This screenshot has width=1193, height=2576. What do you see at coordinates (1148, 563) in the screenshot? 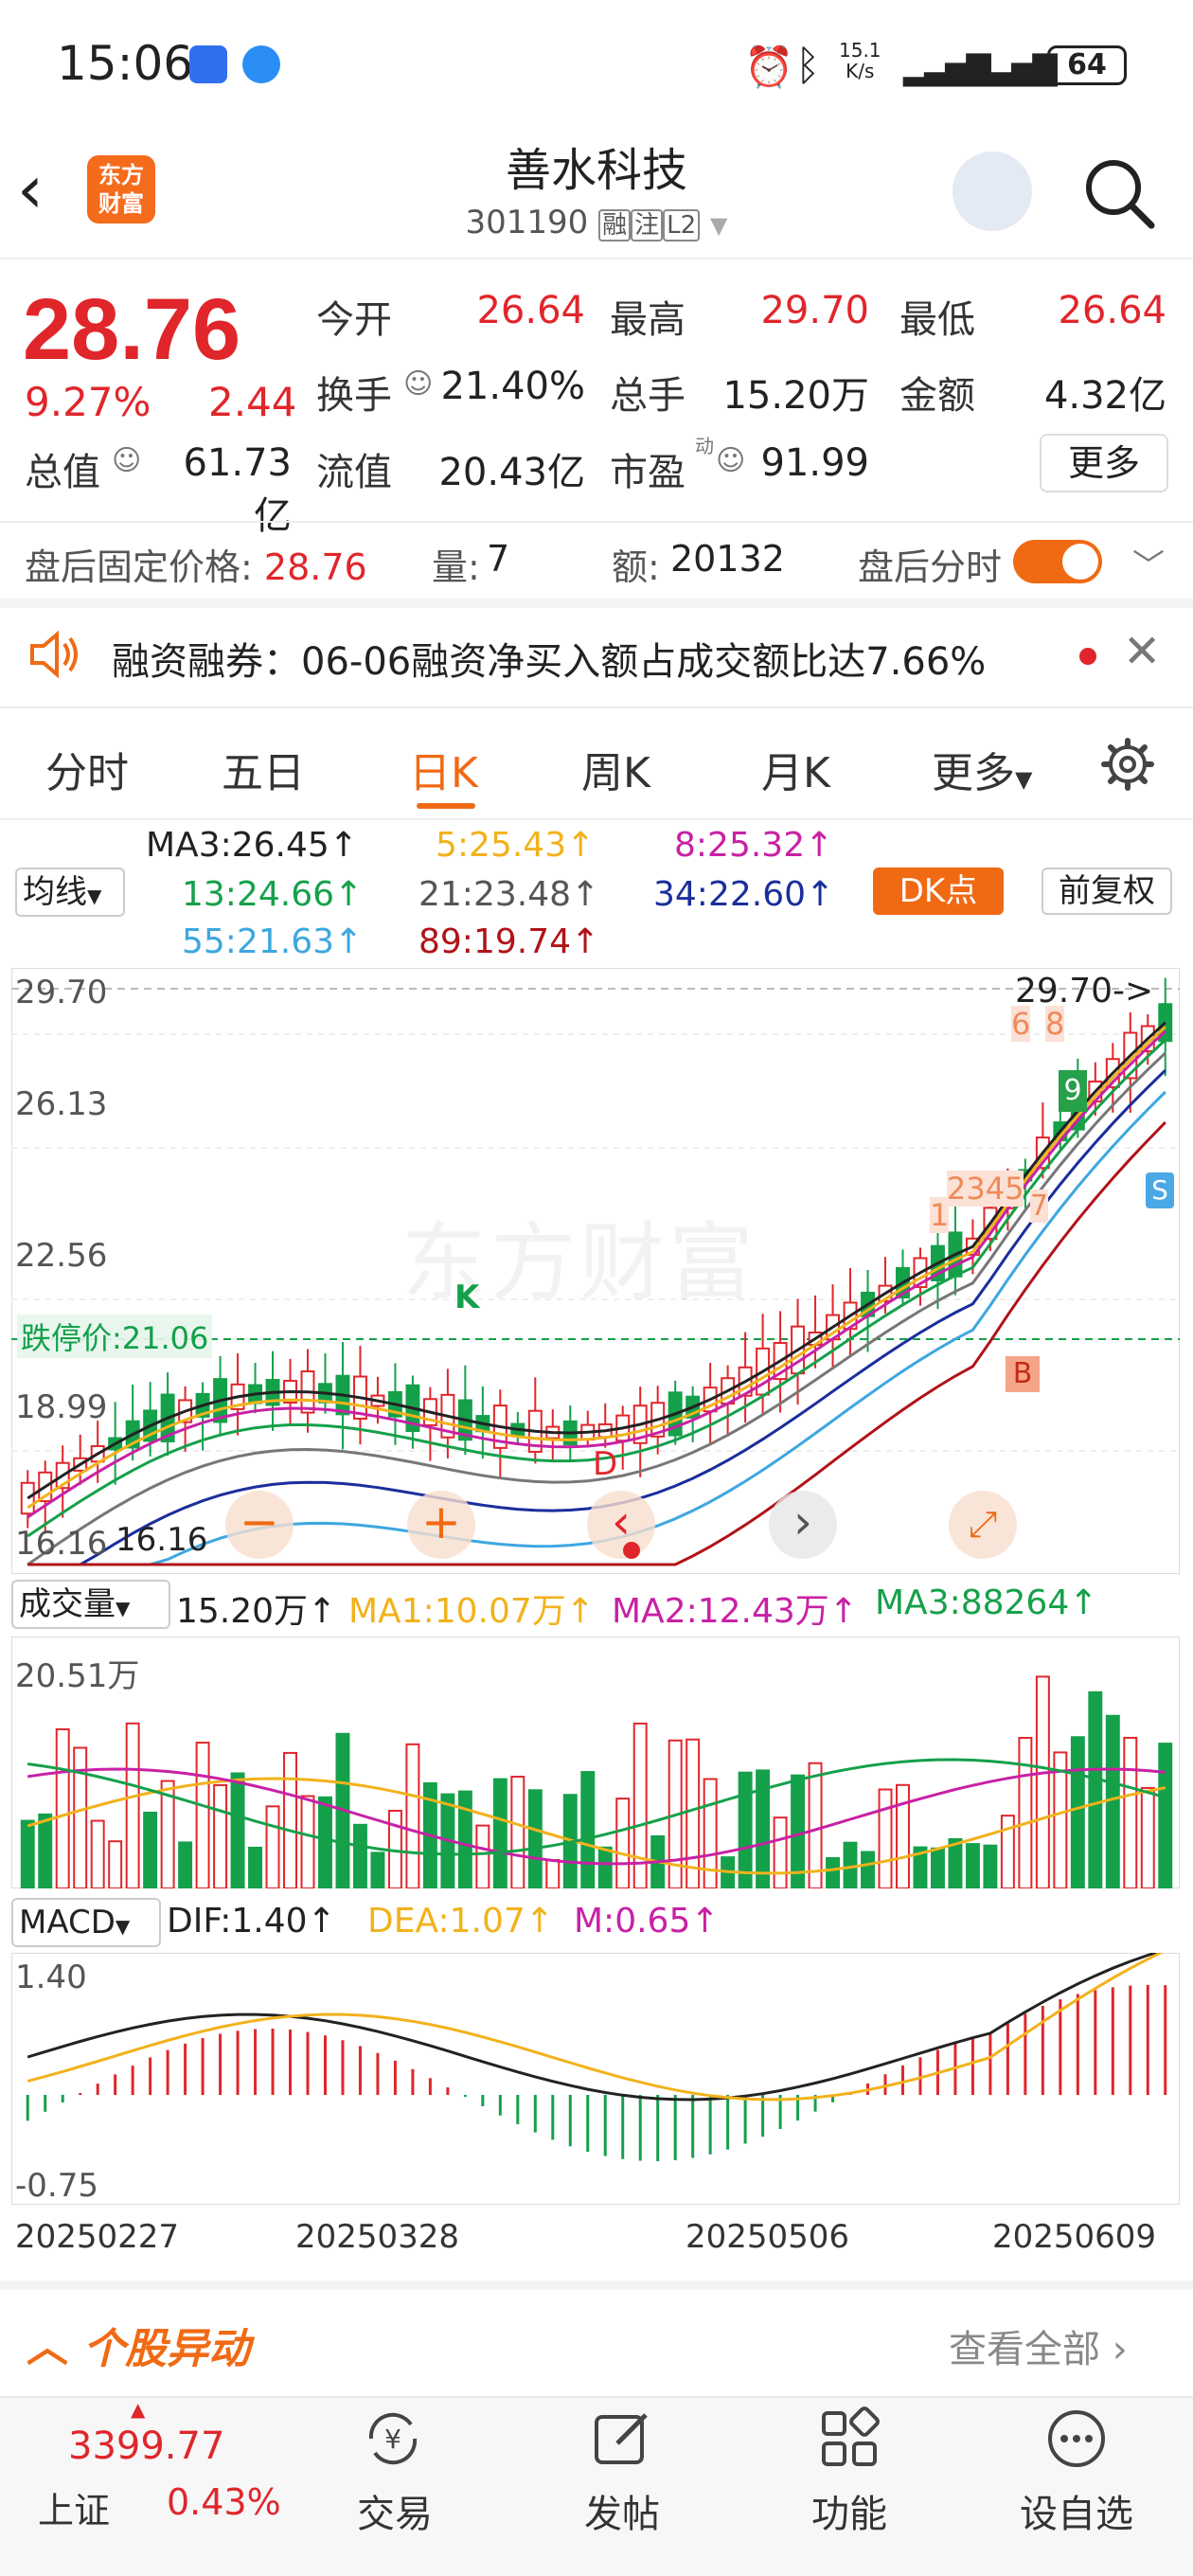
I see `chevron-down-icon: ﹀` at bounding box center [1148, 563].